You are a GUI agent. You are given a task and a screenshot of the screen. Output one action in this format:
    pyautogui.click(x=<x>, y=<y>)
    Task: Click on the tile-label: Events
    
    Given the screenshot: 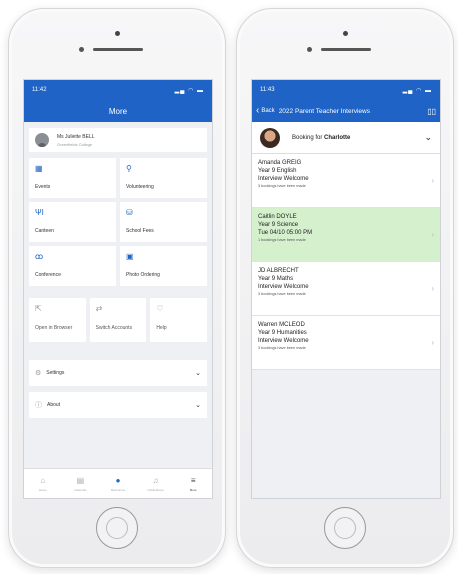 What is the action you would take?
    pyautogui.click(x=43, y=187)
    